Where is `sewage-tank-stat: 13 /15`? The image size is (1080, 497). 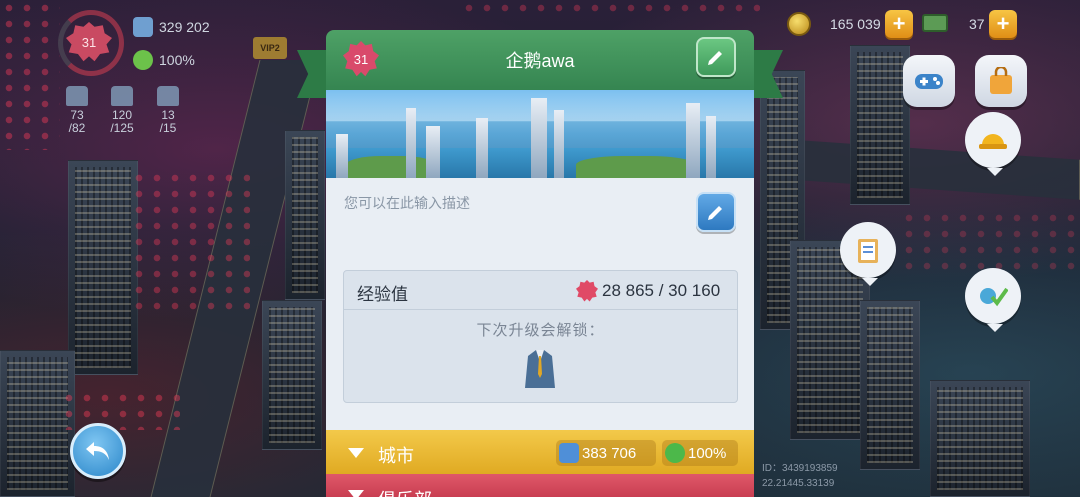 sewage-tank-stat: 13 /15 is located at coordinates (168, 110).